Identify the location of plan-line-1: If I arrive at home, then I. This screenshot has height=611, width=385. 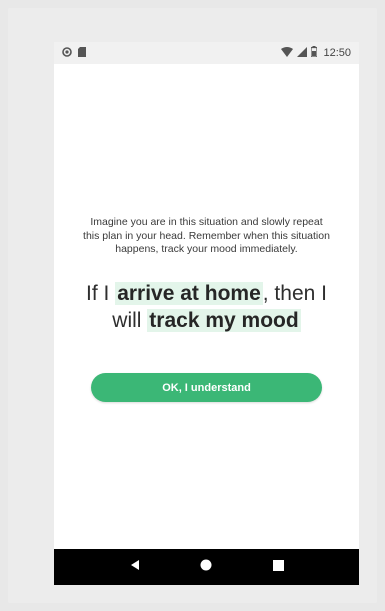
(206, 293).